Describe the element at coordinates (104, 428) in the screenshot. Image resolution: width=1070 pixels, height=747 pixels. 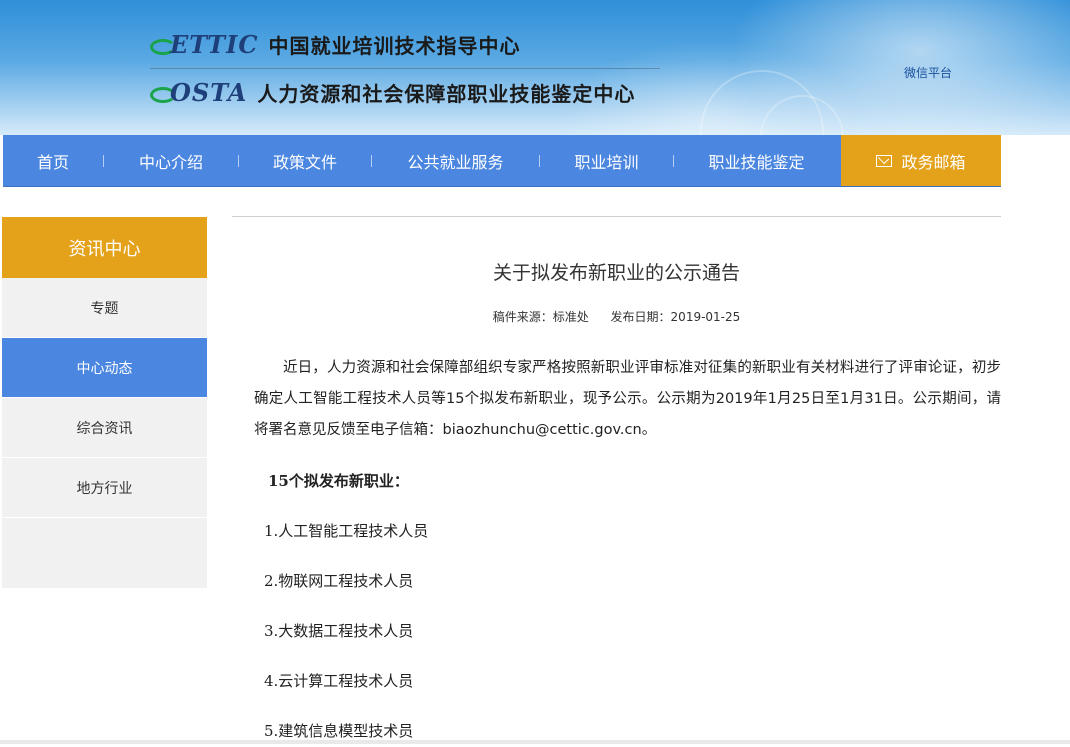
I see `sidebar-item-general-news: 综合资讯` at that location.